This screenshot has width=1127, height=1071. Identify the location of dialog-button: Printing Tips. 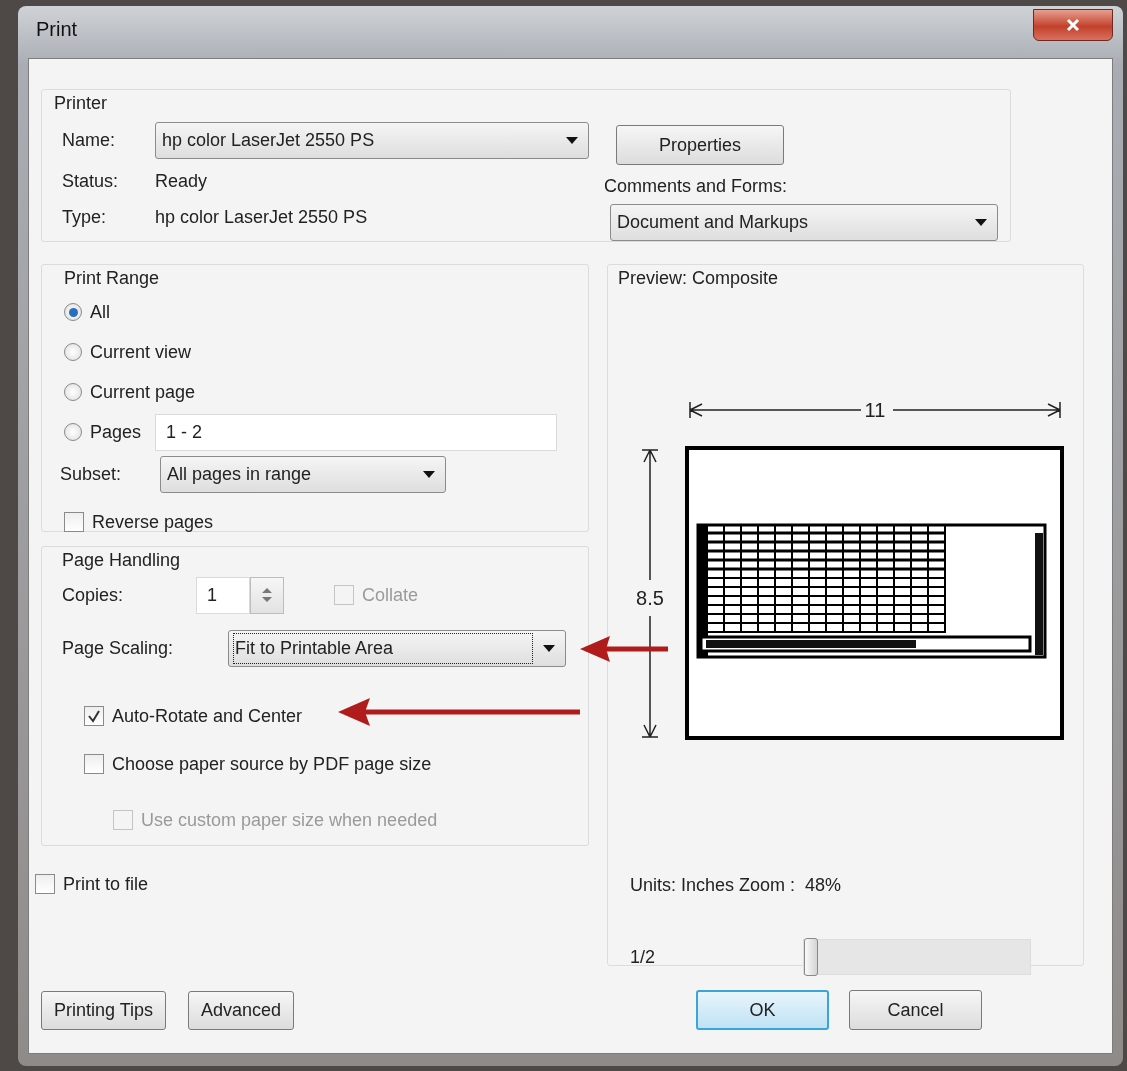
(104, 1010).